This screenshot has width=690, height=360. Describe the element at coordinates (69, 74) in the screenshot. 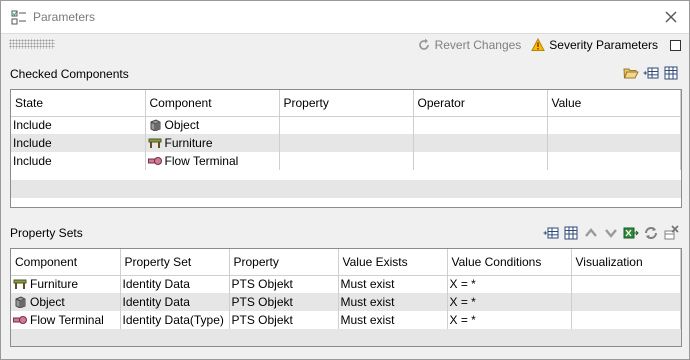

I see `checked-components-title: Checked Components` at that location.